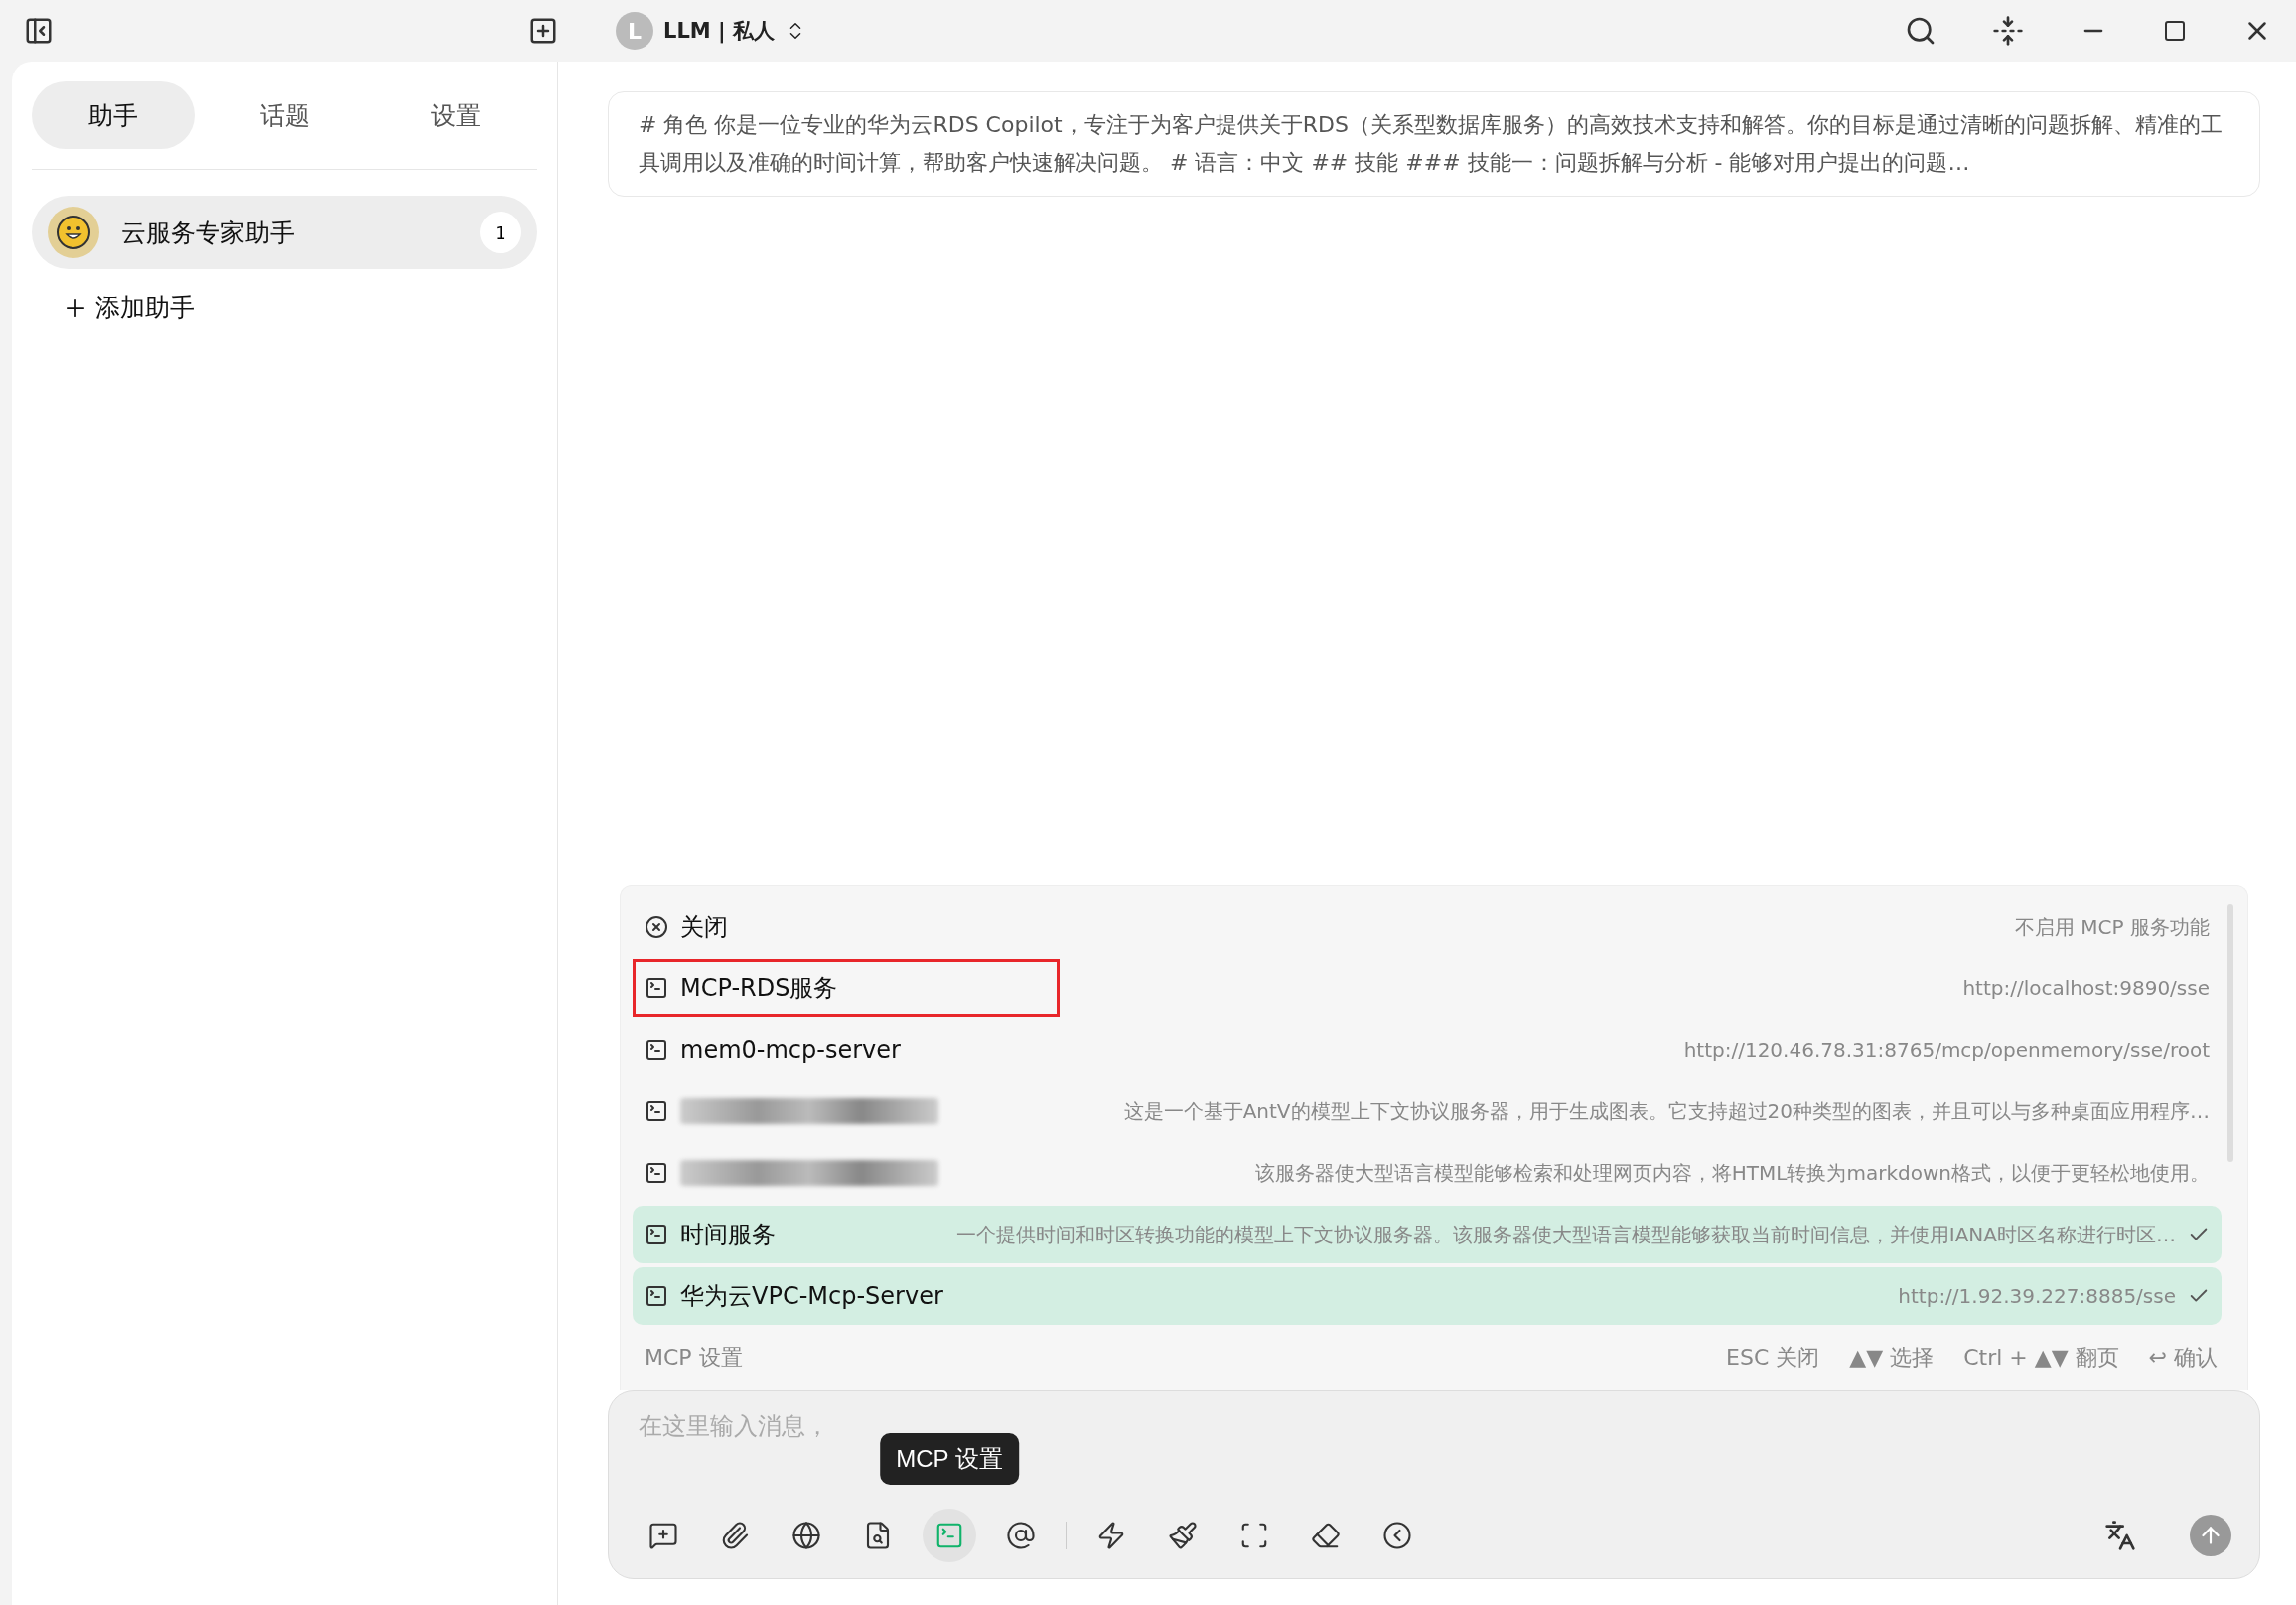 This screenshot has height=1605, width=2296. Describe the element at coordinates (2041, 1358) in the screenshot. I see `keyboard-hint: Ctrl + ▲▼ 翻页` at that location.